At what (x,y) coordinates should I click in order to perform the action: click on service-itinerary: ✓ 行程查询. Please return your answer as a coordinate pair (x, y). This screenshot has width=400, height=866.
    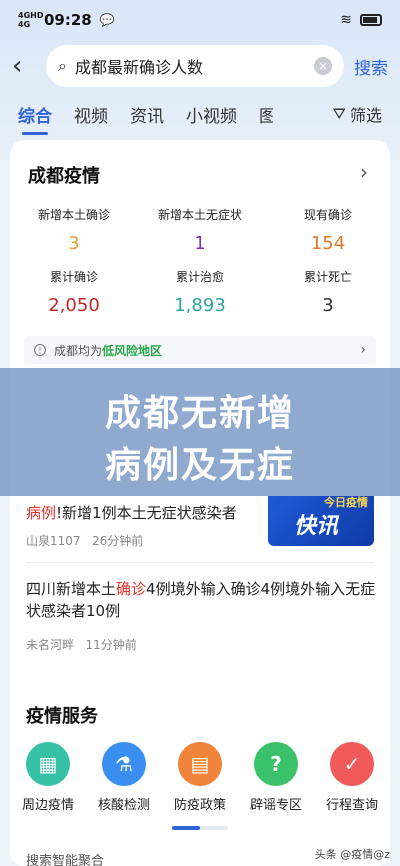
    Looking at the image, I should click on (352, 777).